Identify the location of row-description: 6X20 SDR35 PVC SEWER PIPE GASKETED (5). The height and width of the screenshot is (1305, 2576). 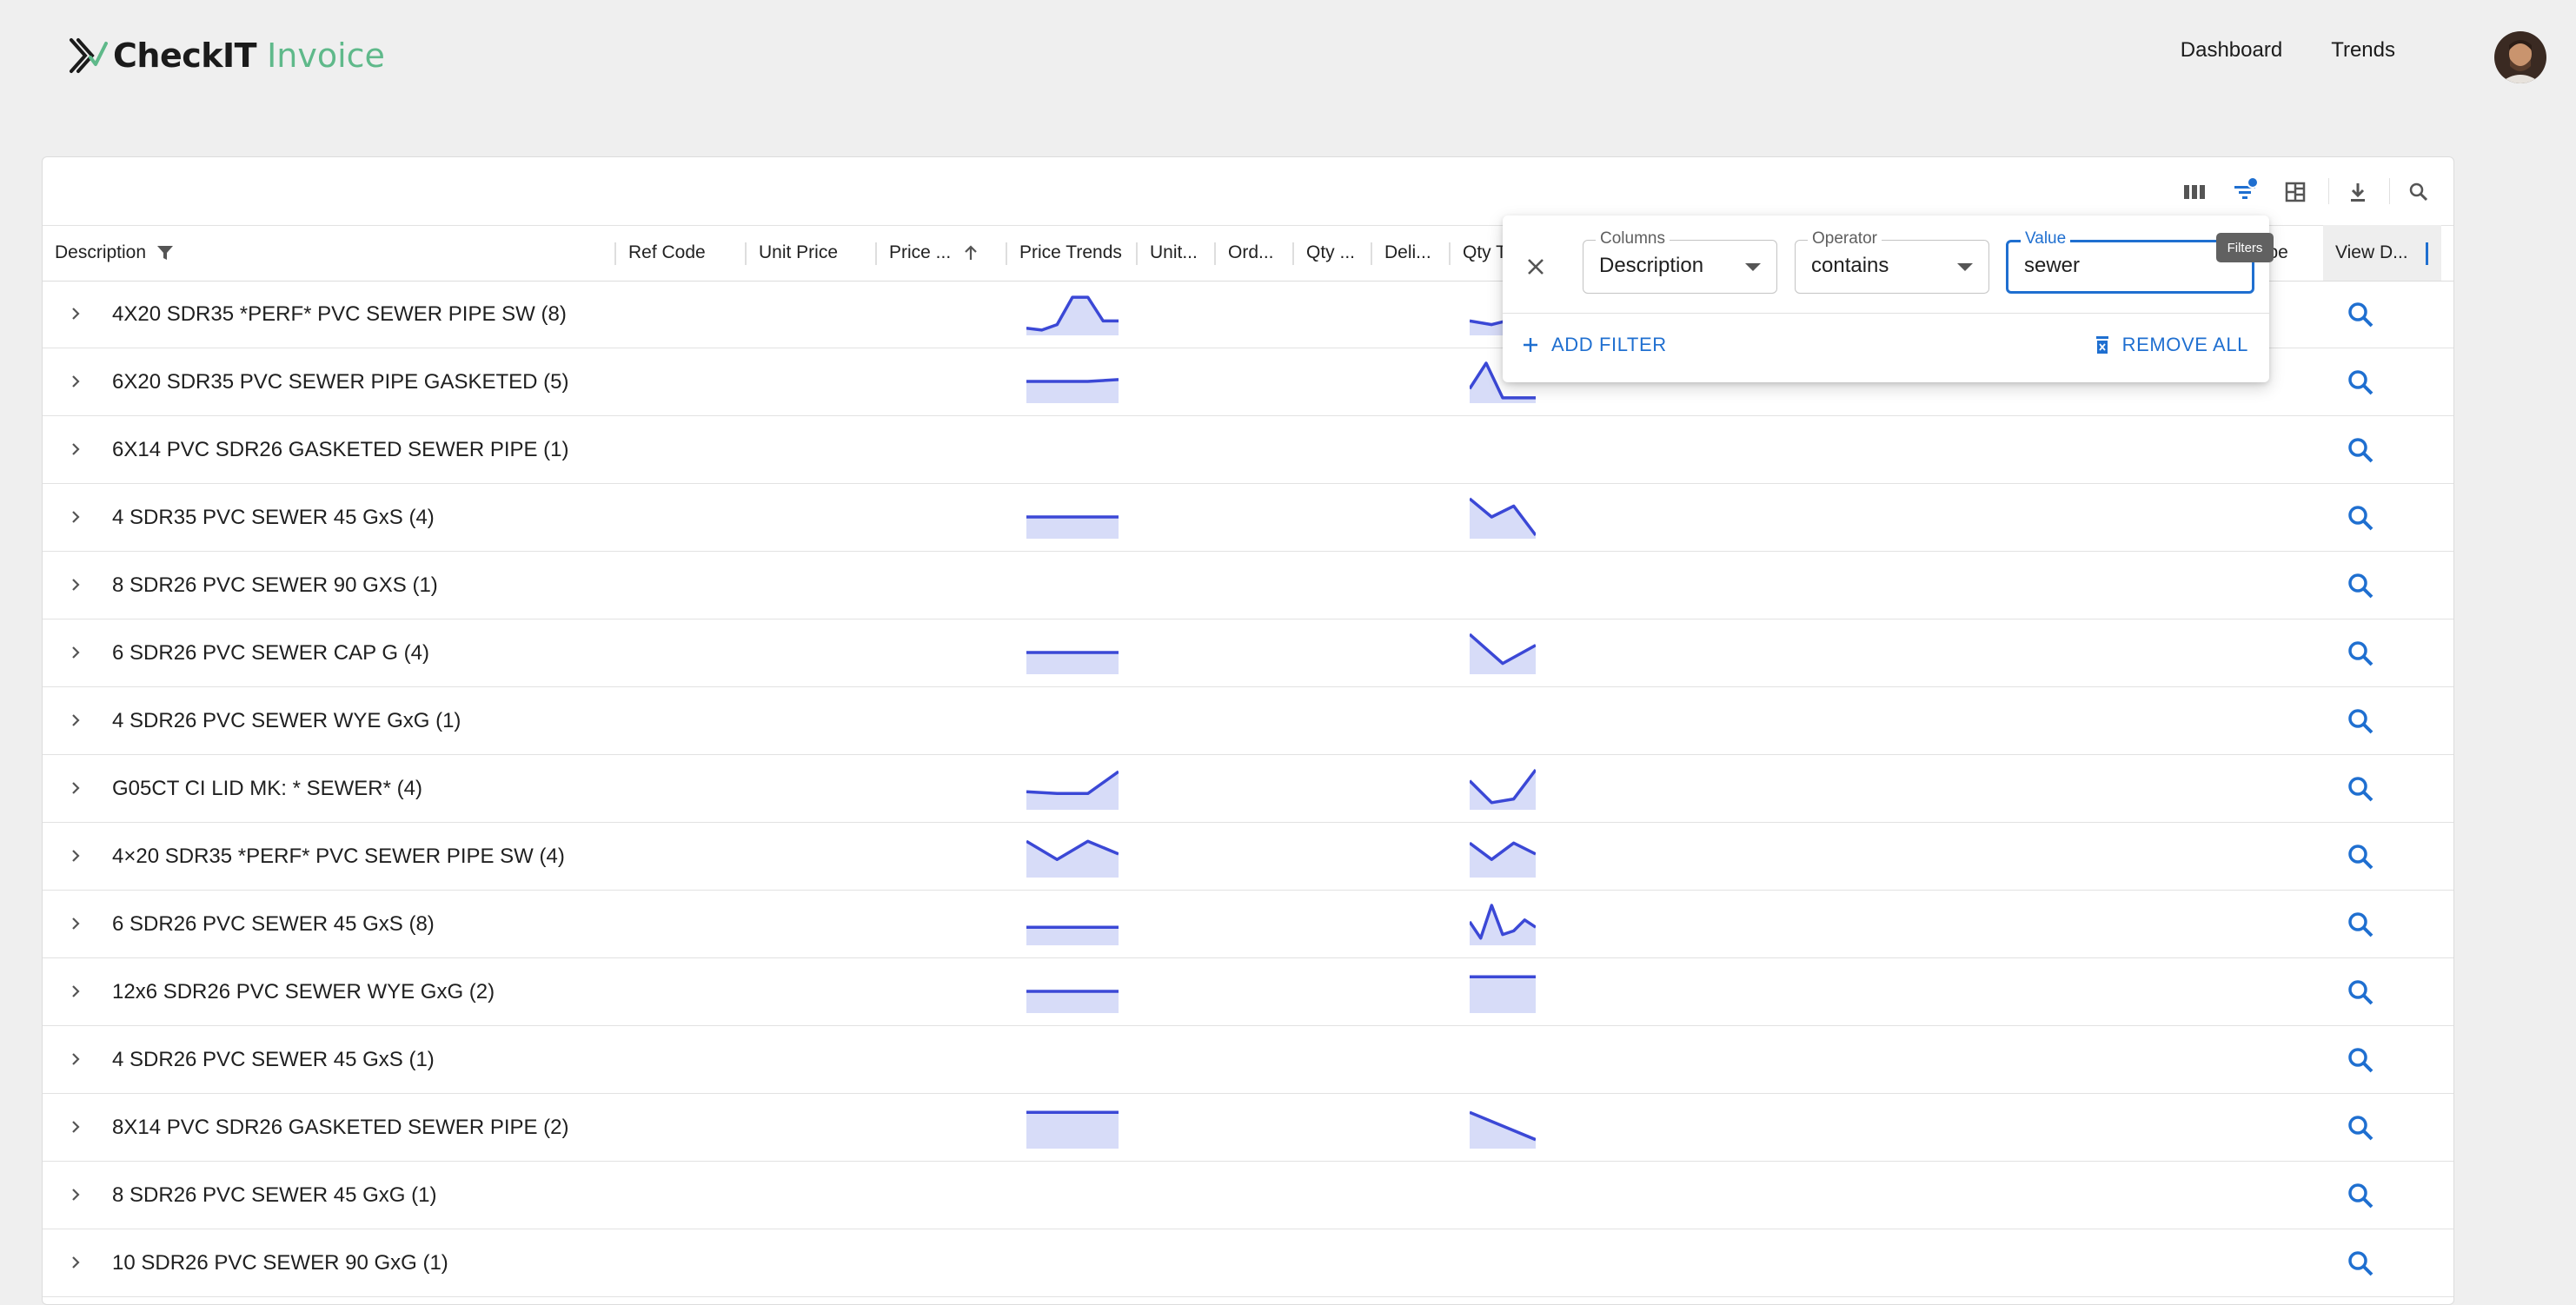
(340, 382).